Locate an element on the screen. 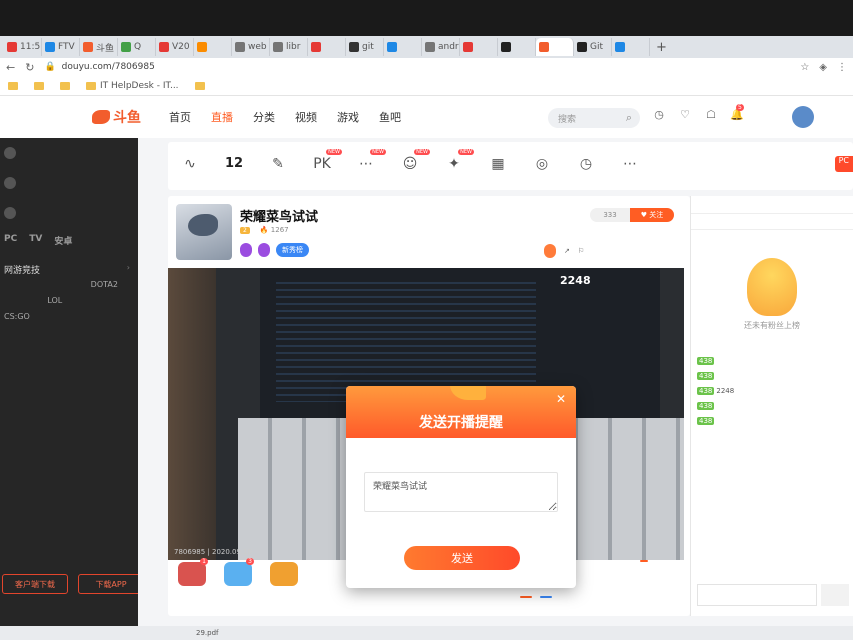 The height and width of the screenshot is (640, 853). newbie-rank-pill: 新秀榜 is located at coordinates (292, 250).